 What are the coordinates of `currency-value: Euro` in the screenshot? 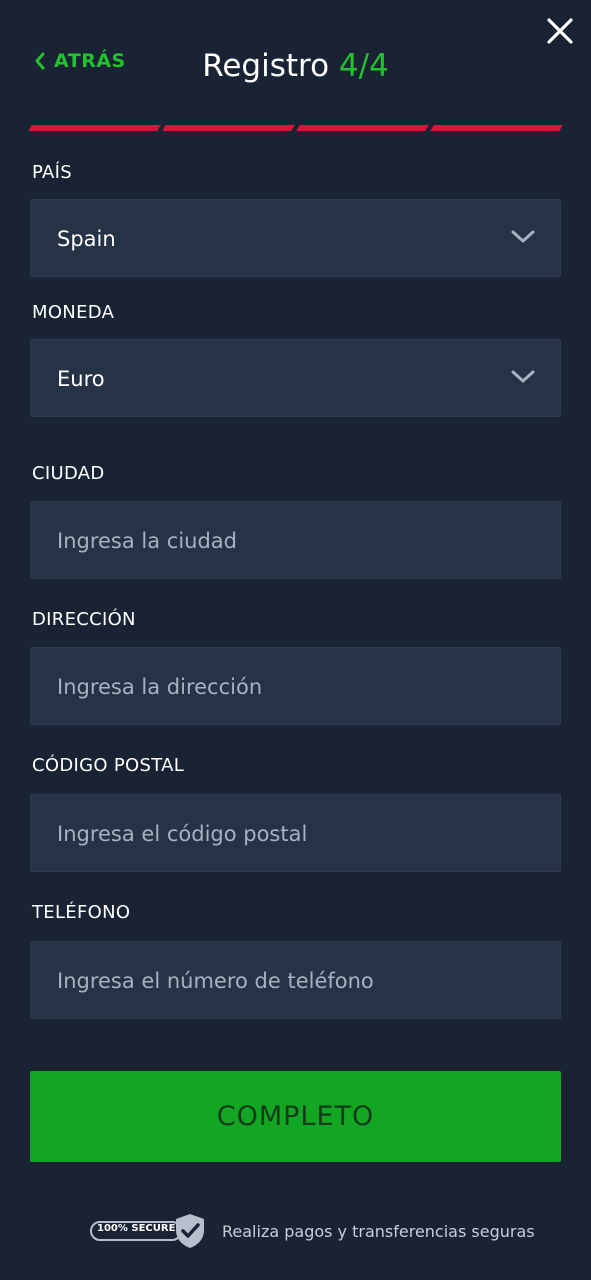 It's located at (81, 379).